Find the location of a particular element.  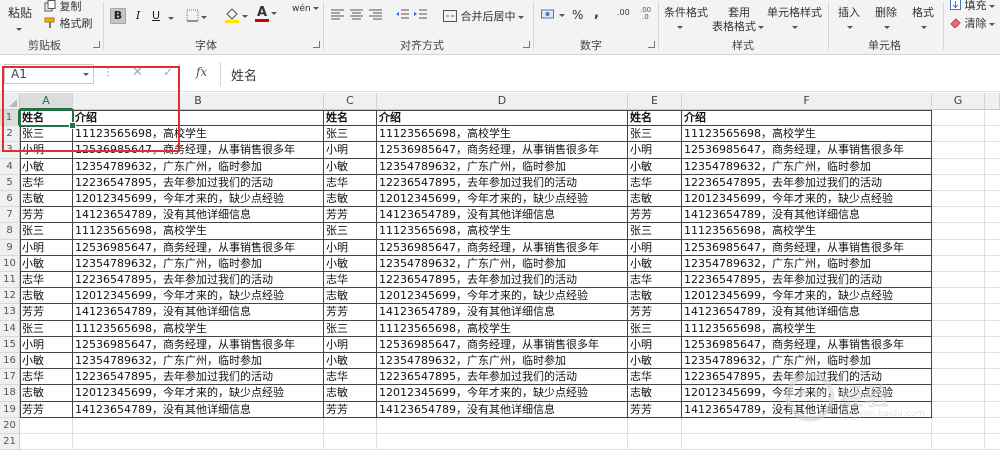

alignment-launcher-icon is located at coordinates (526, 44).